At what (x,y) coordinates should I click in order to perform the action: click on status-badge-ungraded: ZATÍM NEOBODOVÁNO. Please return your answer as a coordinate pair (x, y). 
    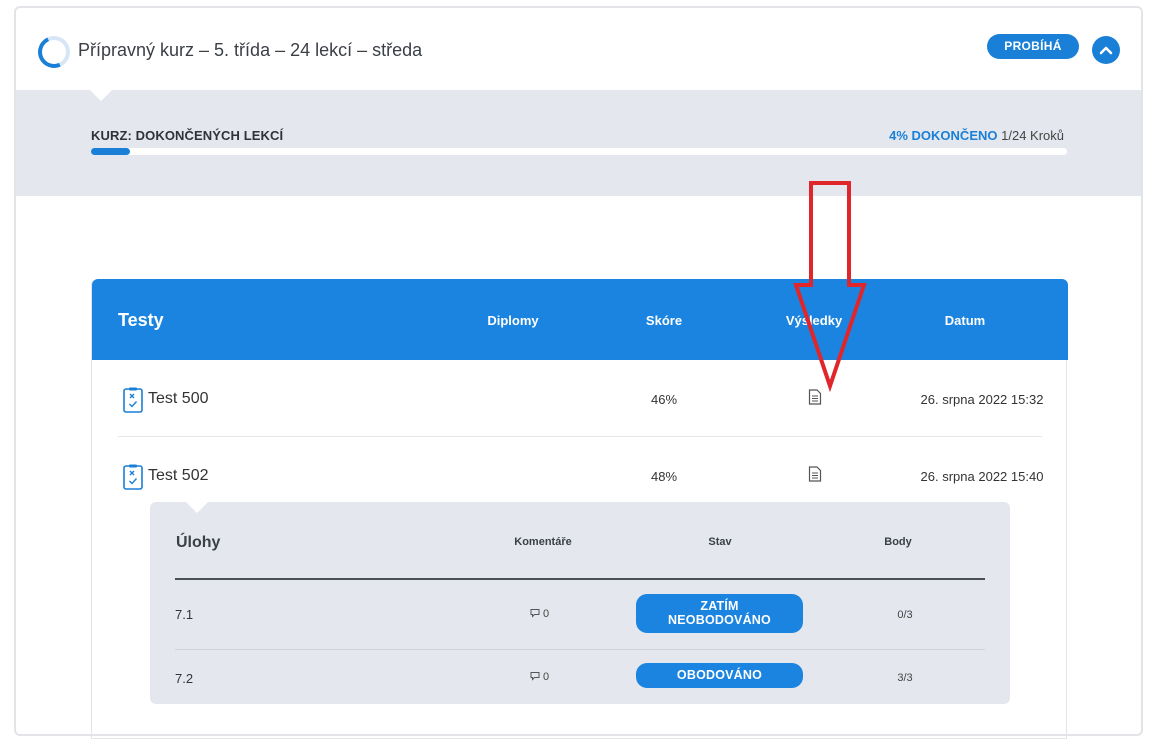
    Looking at the image, I should click on (719, 613).